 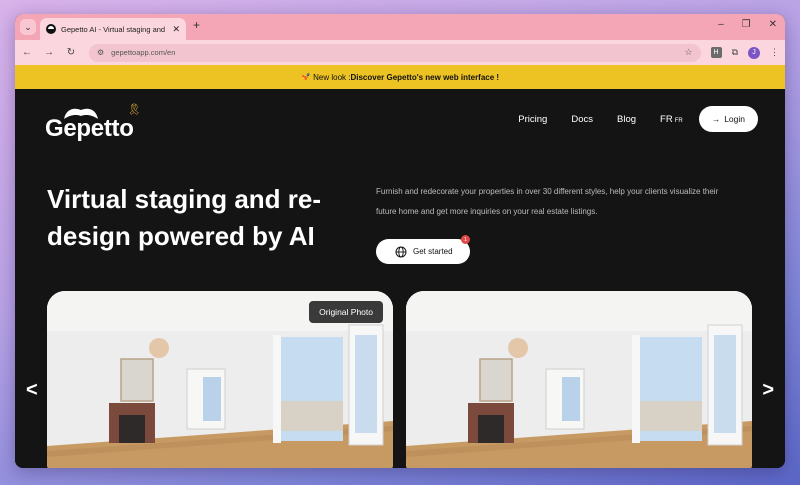 What do you see at coordinates (346, 312) in the screenshot?
I see `original-photo-label: Original Photo` at bounding box center [346, 312].